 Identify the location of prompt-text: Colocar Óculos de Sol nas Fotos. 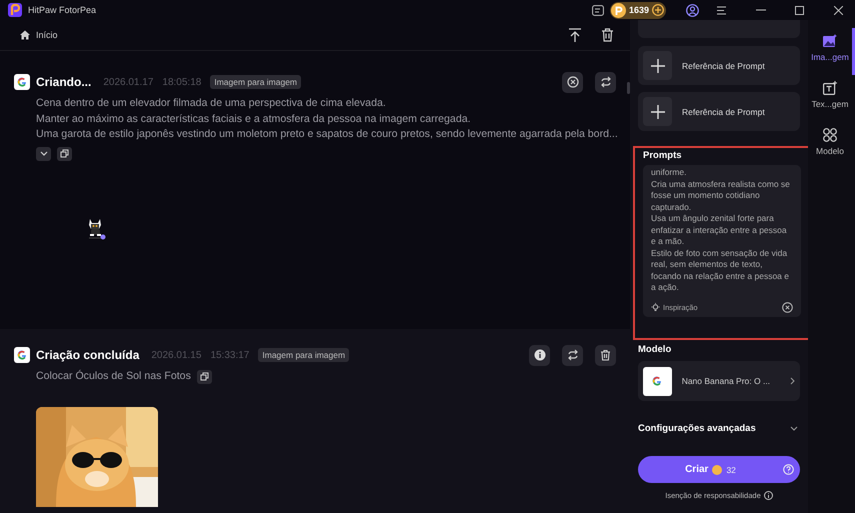
(113, 376).